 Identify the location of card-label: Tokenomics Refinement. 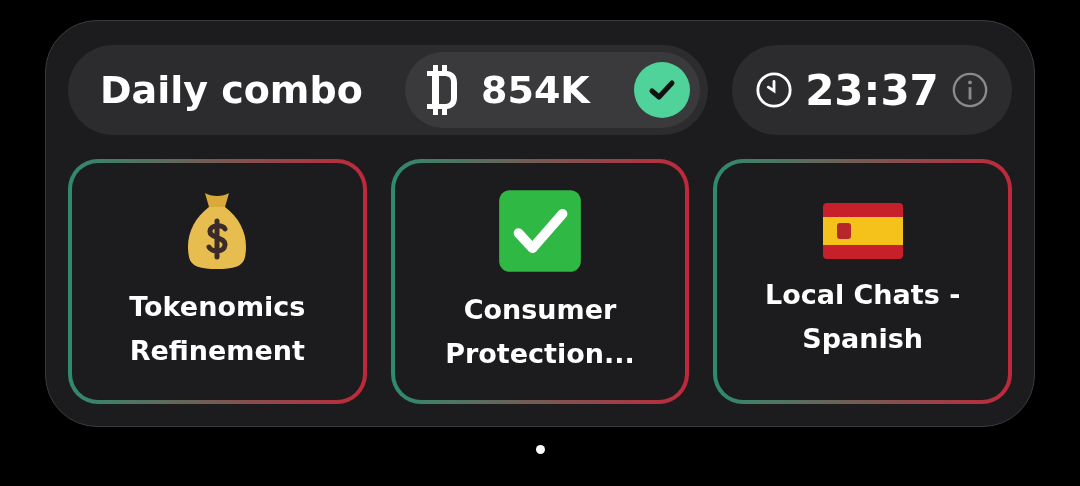
(217, 329).